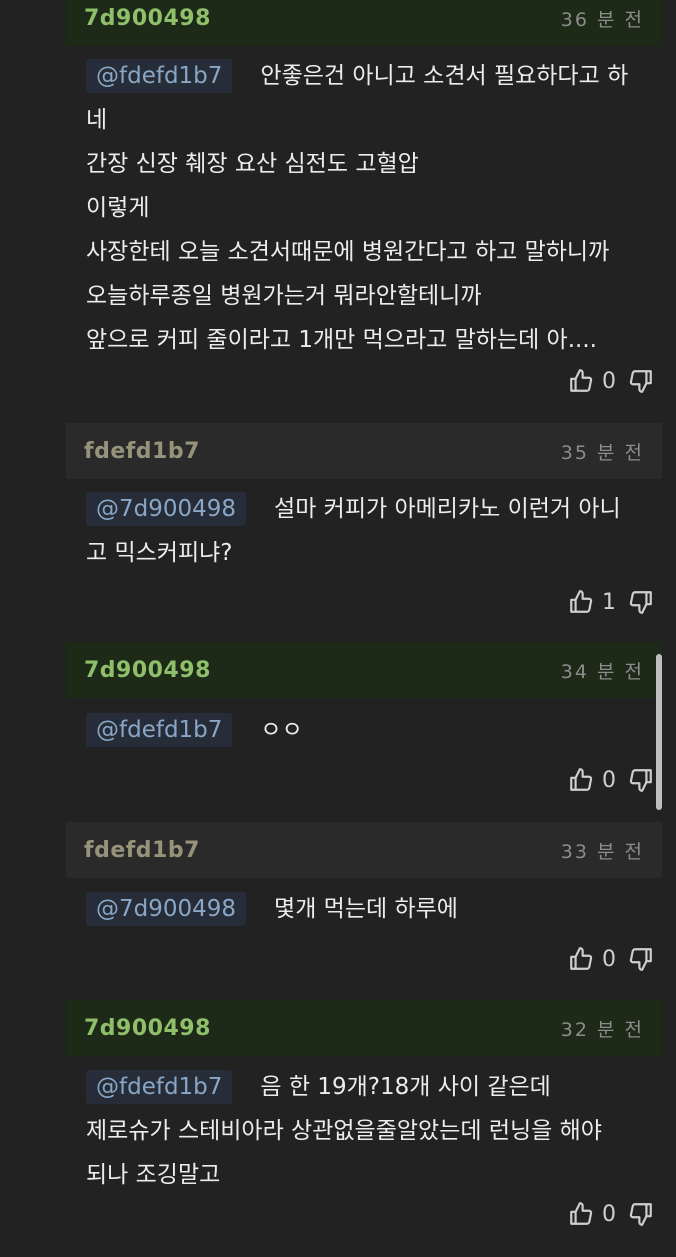  Describe the element at coordinates (159, 553) in the screenshot. I see `comment-text-line: 고 믹스커피냐?` at that location.